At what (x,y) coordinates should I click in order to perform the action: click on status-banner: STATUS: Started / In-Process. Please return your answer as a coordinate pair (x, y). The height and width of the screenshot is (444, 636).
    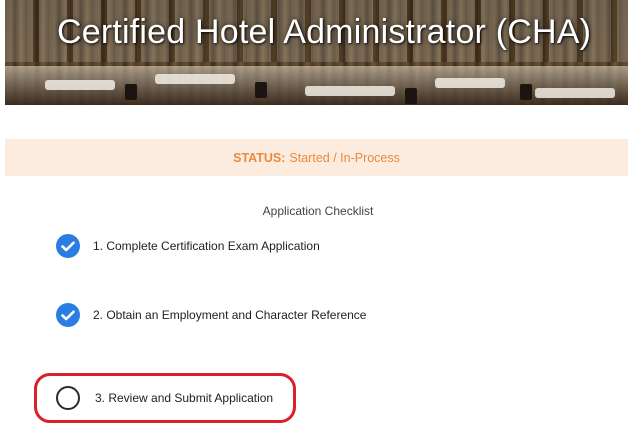
    Looking at the image, I should click on (316, 157).